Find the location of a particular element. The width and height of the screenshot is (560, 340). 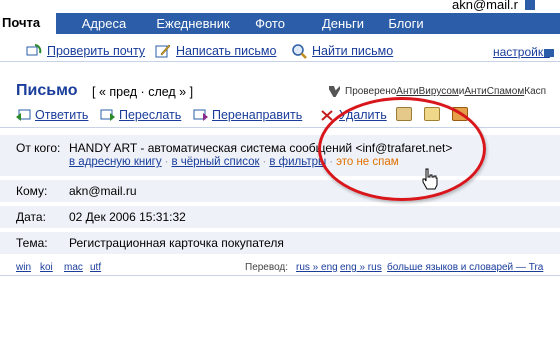

av-prefix: Проверено is located at coordinates (371, 91).